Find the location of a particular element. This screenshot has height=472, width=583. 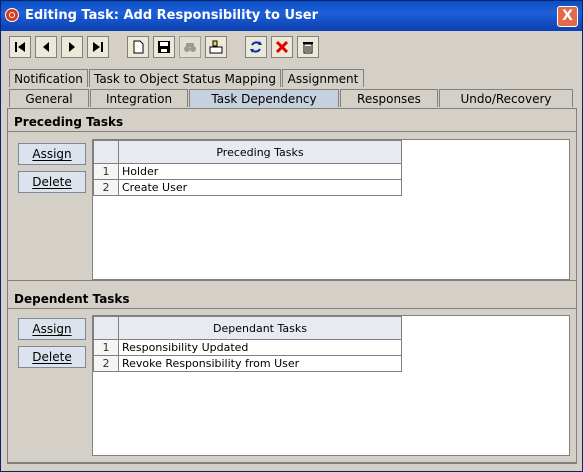

dependent-tasks-column-header: Dependant Tasks is located at coordinates (260, 328).